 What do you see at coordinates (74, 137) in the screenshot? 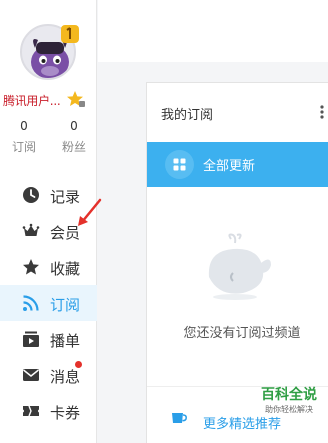
I see `stat-fans: 0 粉丝` at bounding box center [74, 137].